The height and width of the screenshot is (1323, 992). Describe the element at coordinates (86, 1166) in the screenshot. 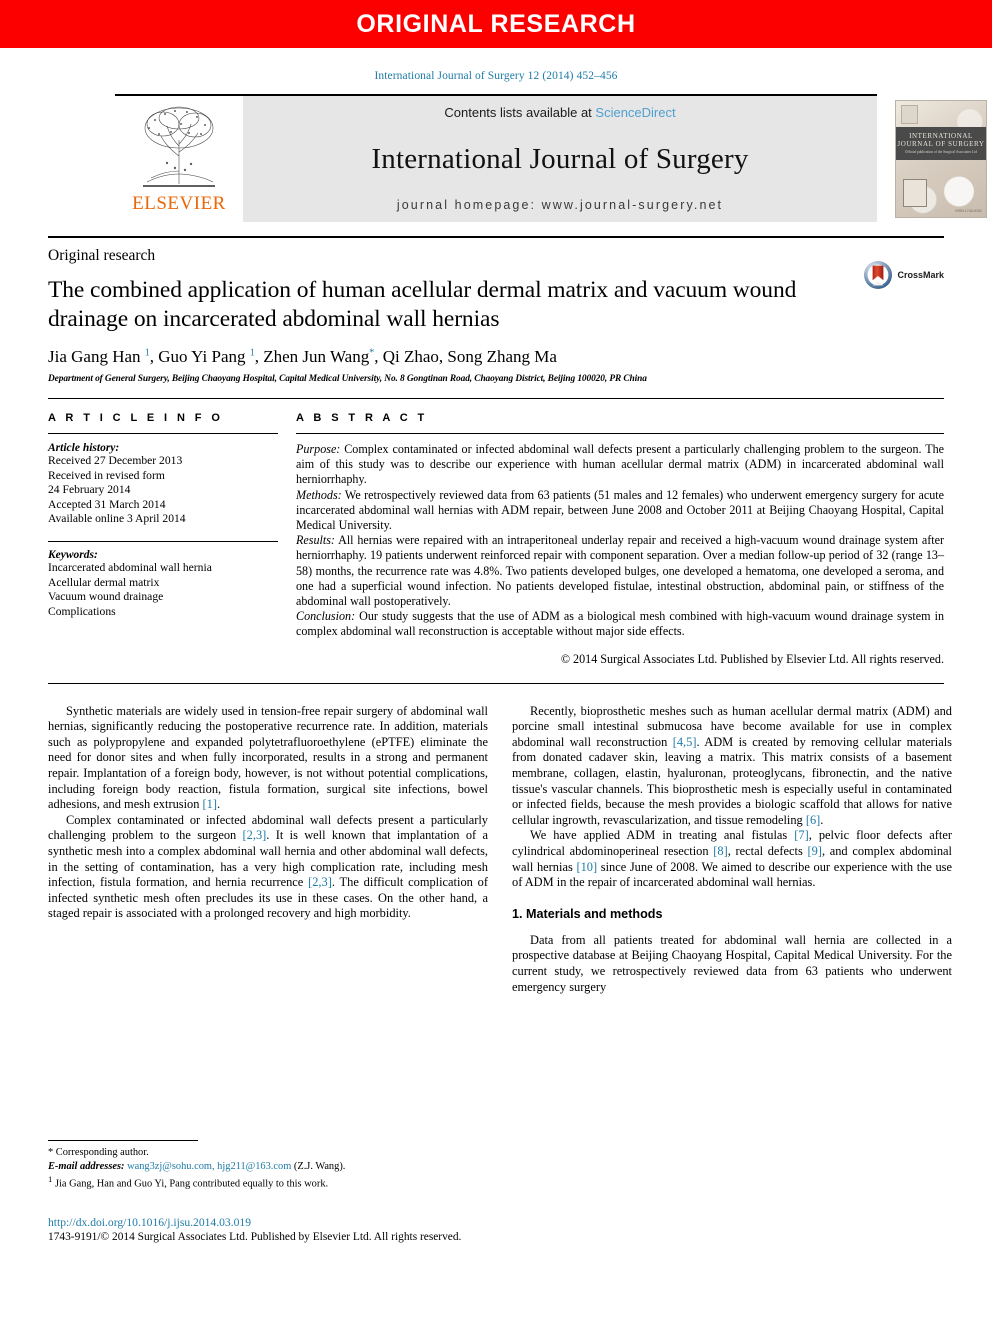

I see `email-label: E-mail addresses:` at that location.